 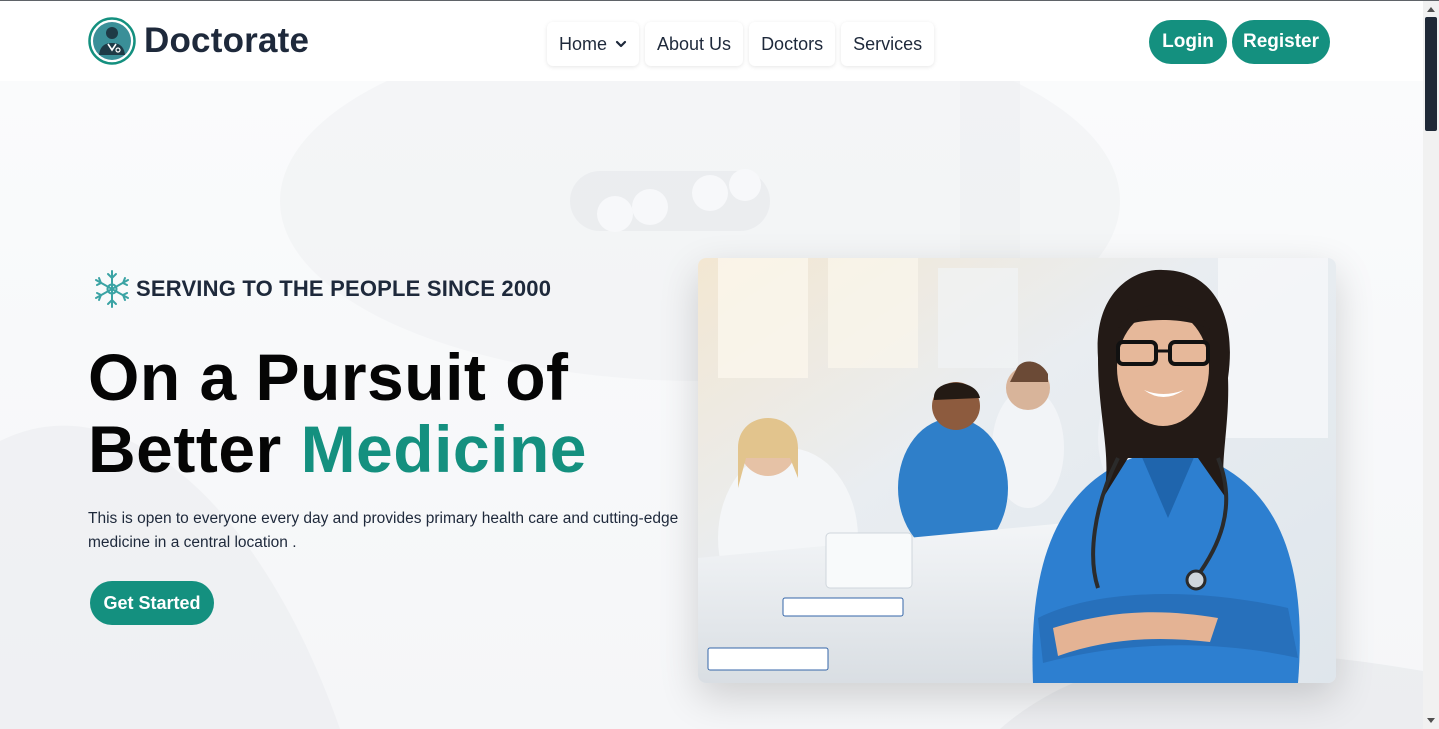 What do you see at coordinates (621, 44) in the screenshot?
I see `chevron-down-icon` at bounding box center [621, 44].